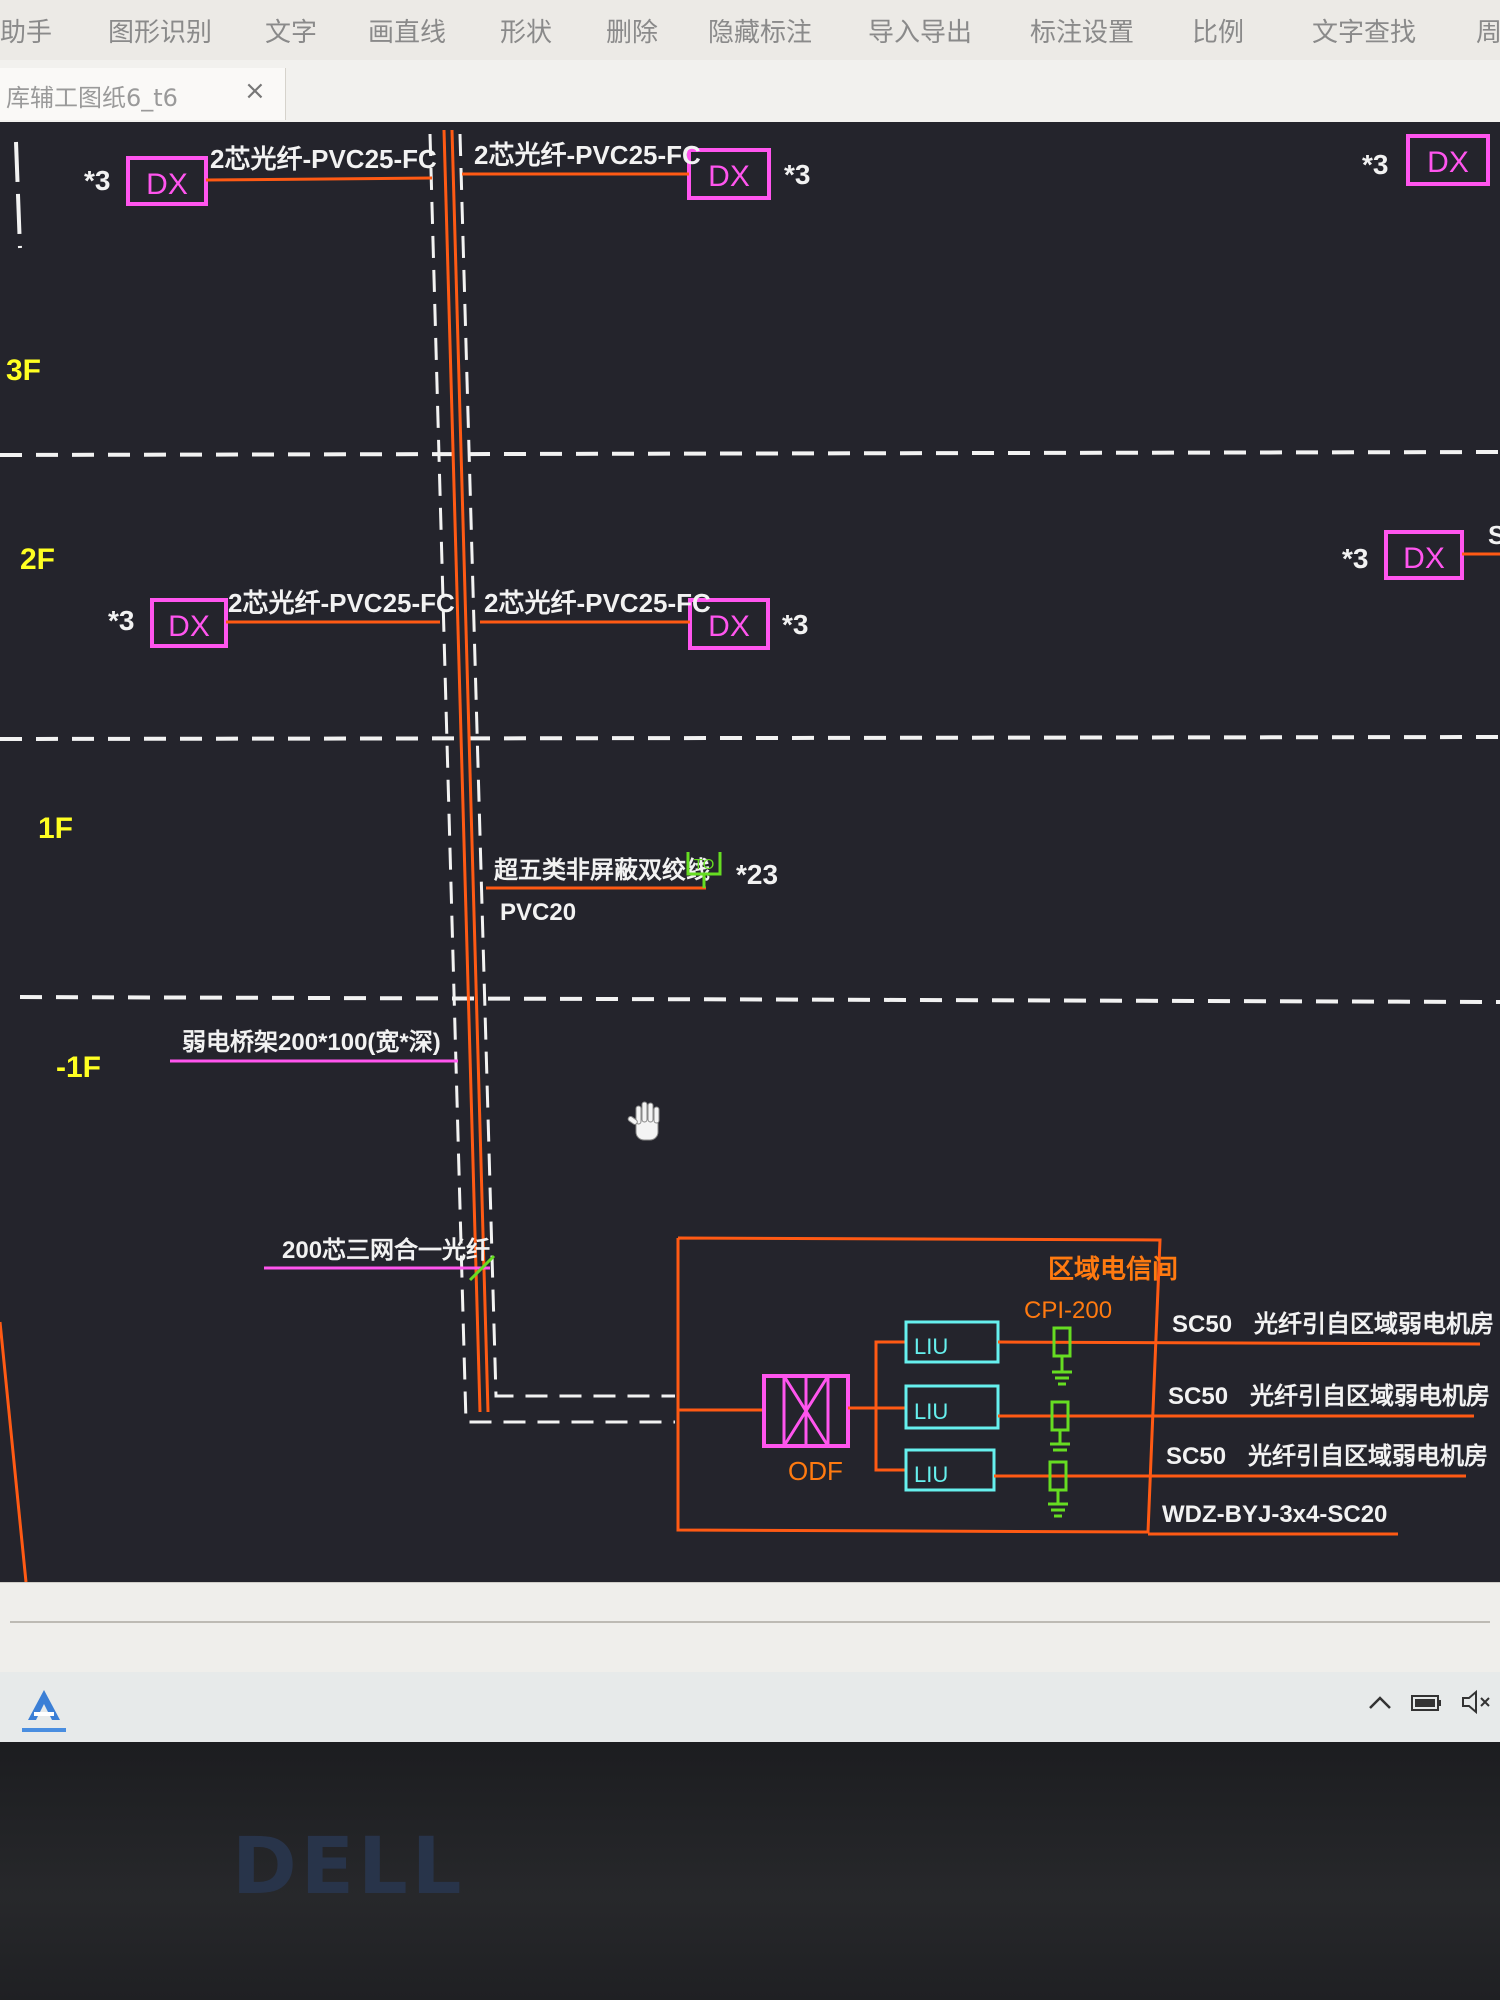  What do you see at coordinates (1494, 535) in the screenshot?
I see `edge-label: S` at bounding box center [1494, 535].